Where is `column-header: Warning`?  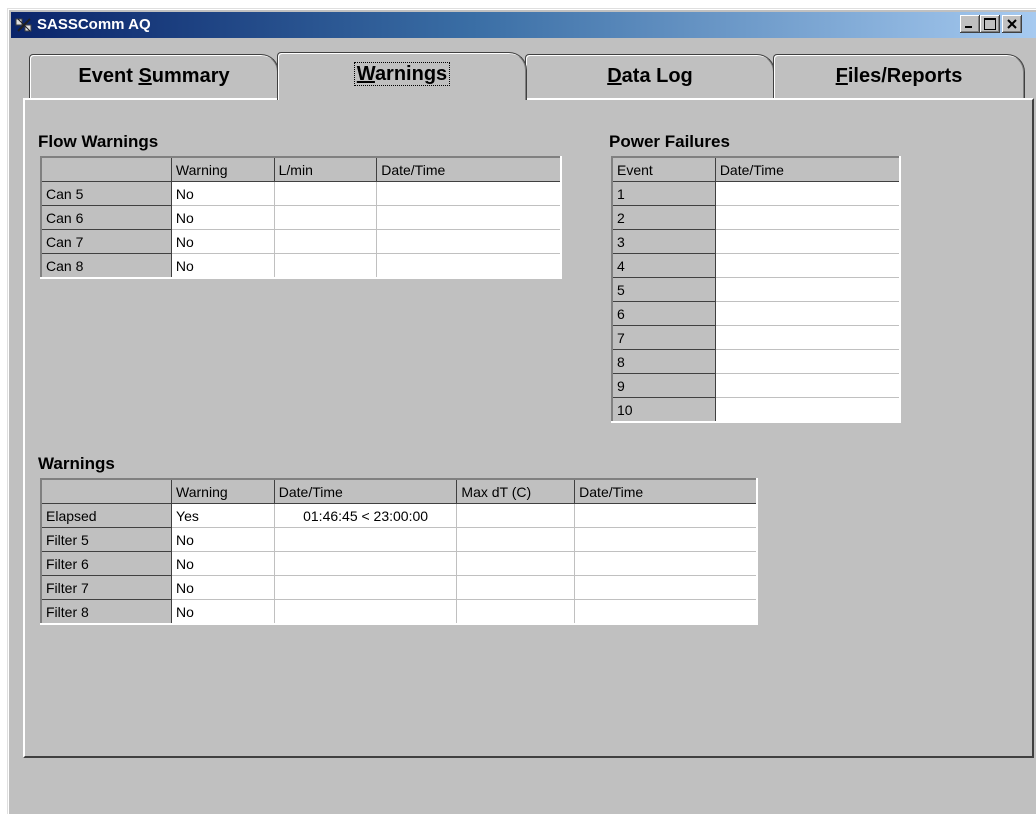 column-header: Warning is located at coordinates (222, 169).